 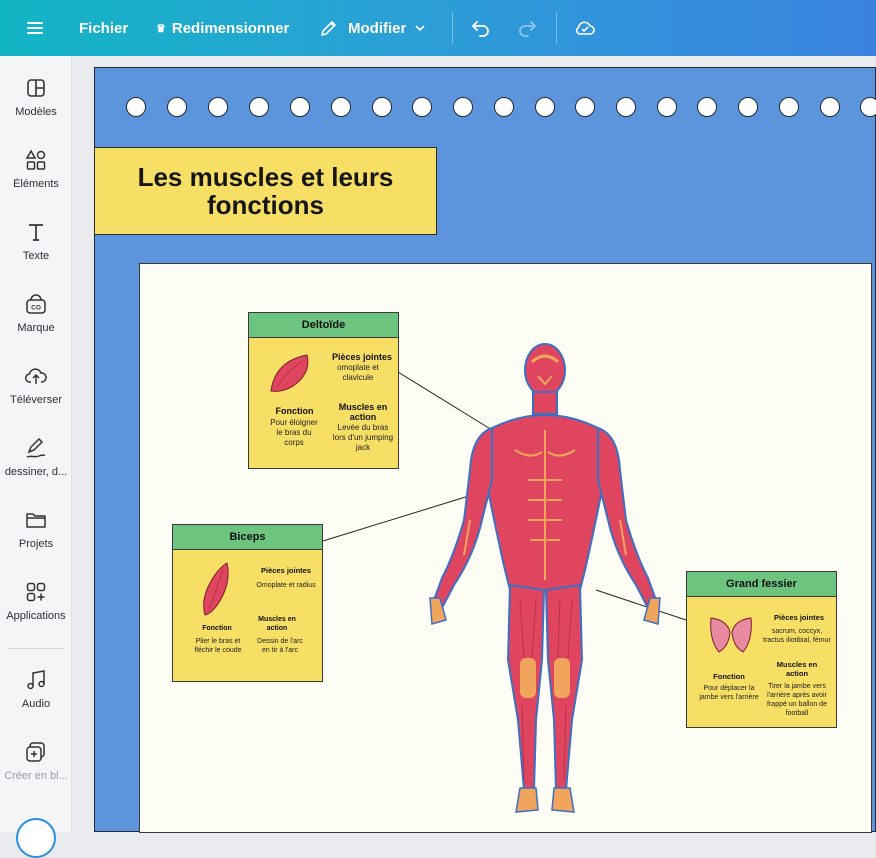 I want to click on magic-button, so click(x=36, y=838).